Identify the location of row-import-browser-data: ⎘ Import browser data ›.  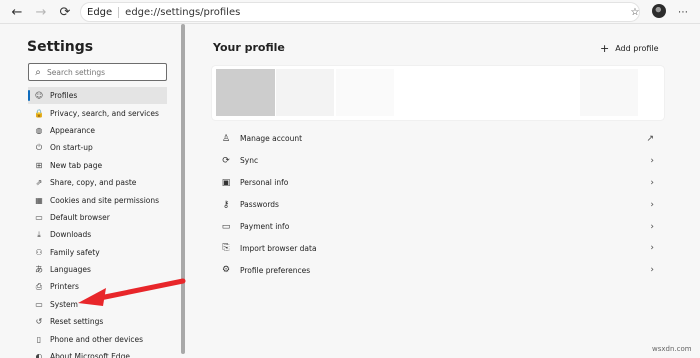
(438, 248).